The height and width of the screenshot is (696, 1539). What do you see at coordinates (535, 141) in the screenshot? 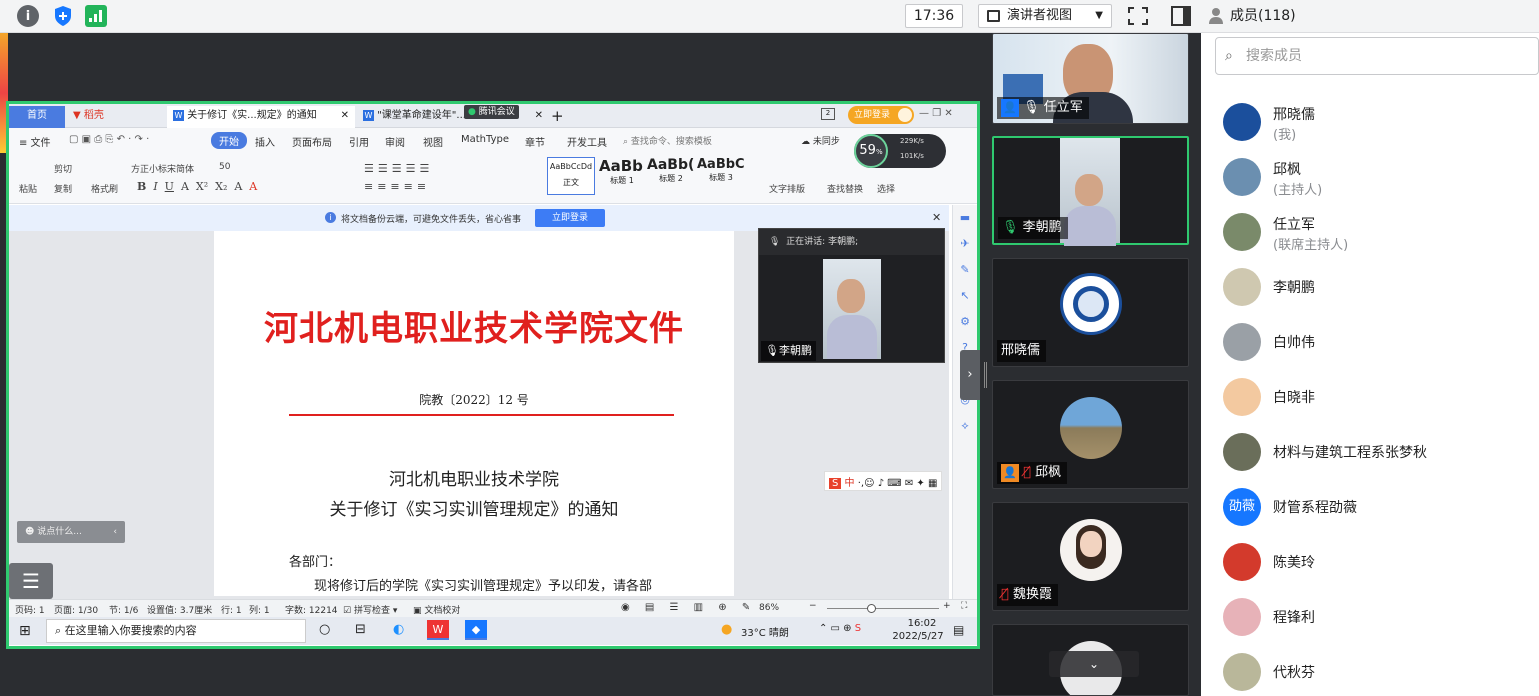
I see `menu-chapter: 章节` at bounding box center [535, 141].